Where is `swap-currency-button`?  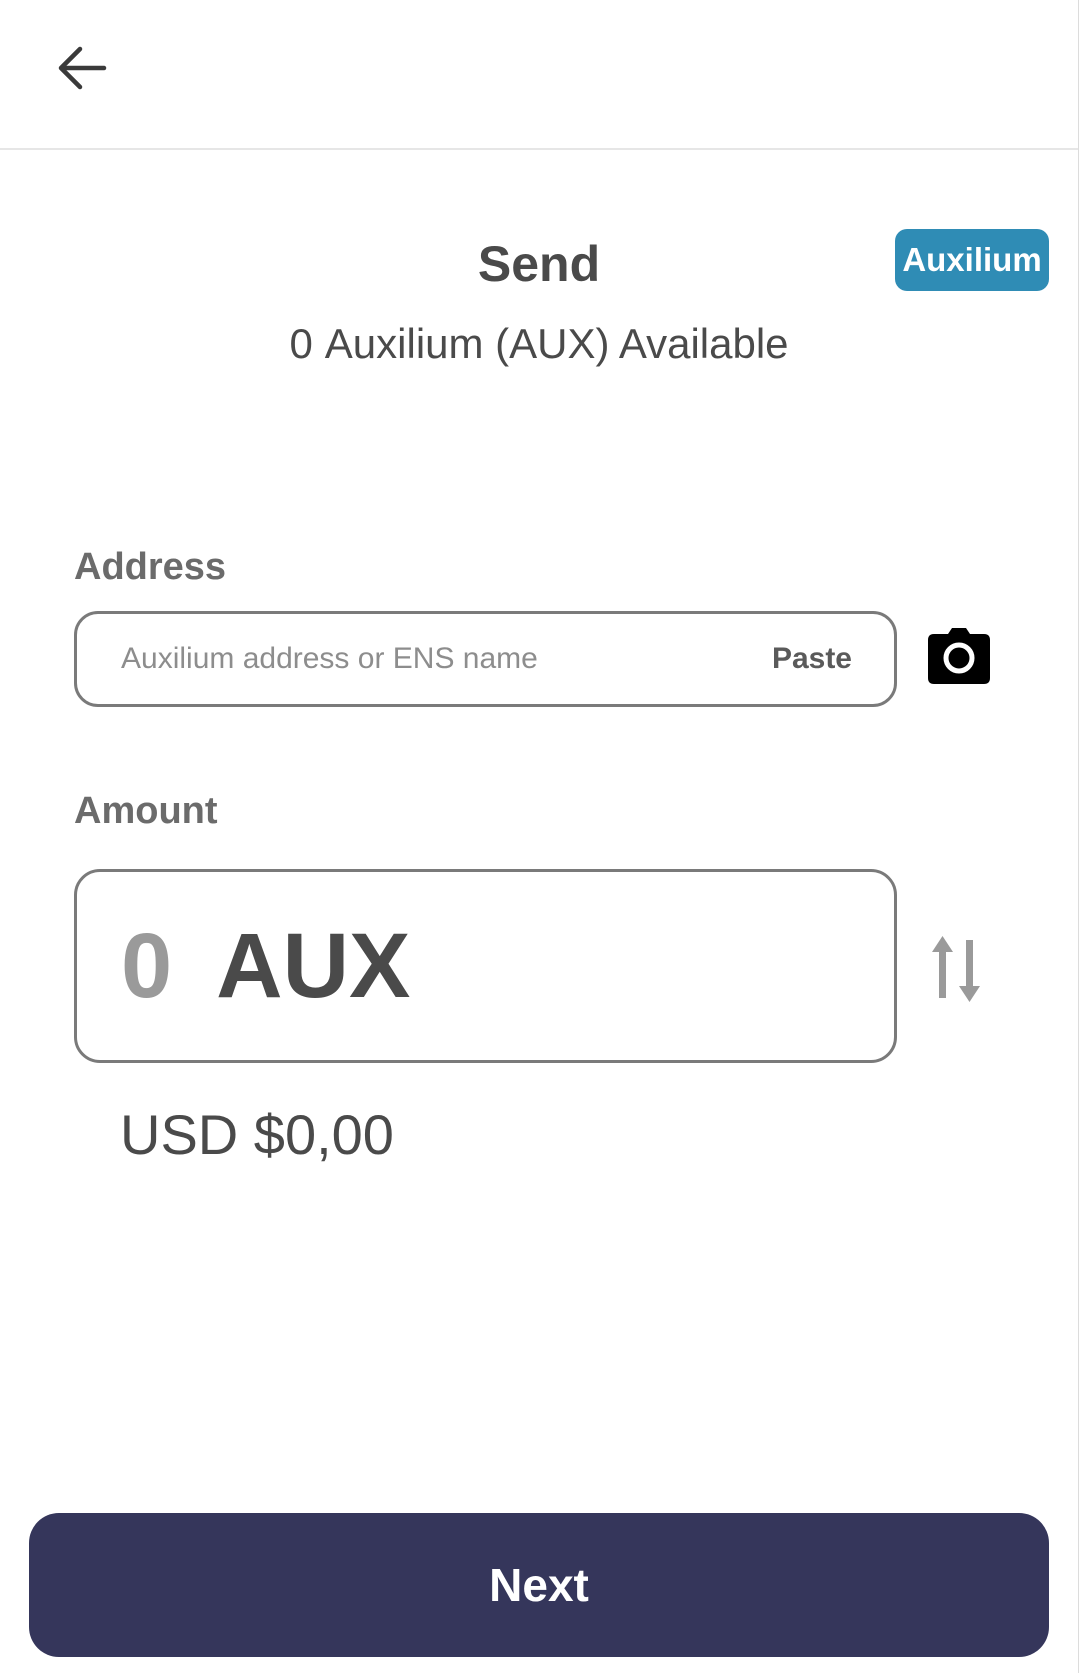
swap-currency-button is located at coordinates (956, 969).